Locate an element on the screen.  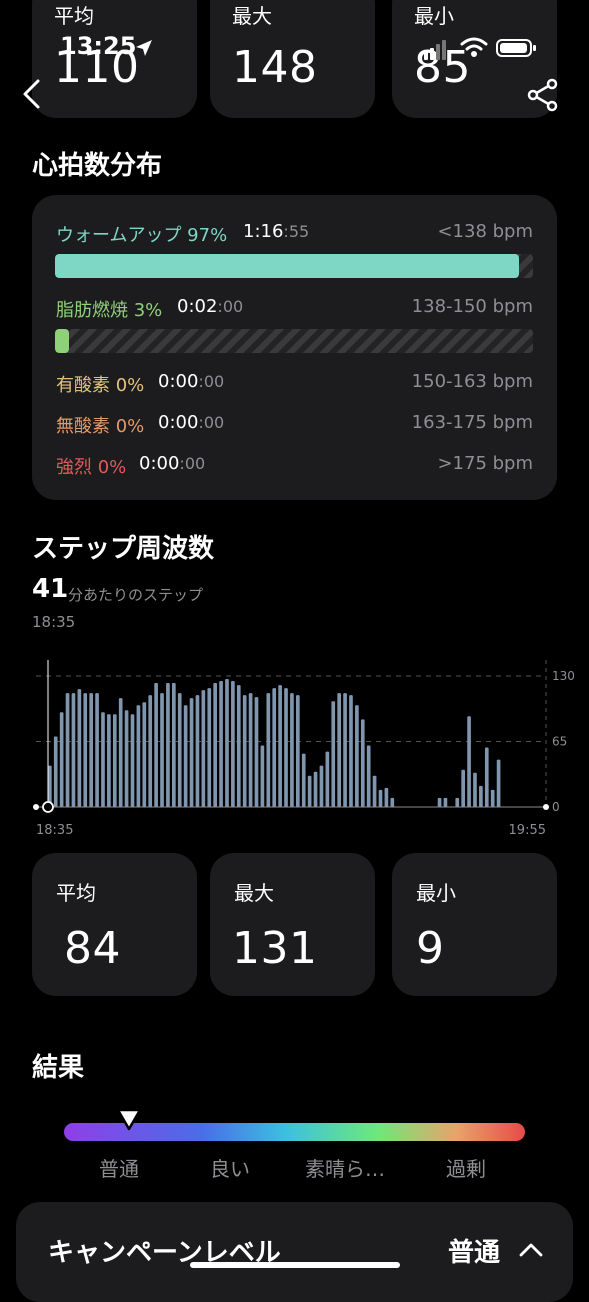
step-min-value: 9 is located at coordinates (430, 948).